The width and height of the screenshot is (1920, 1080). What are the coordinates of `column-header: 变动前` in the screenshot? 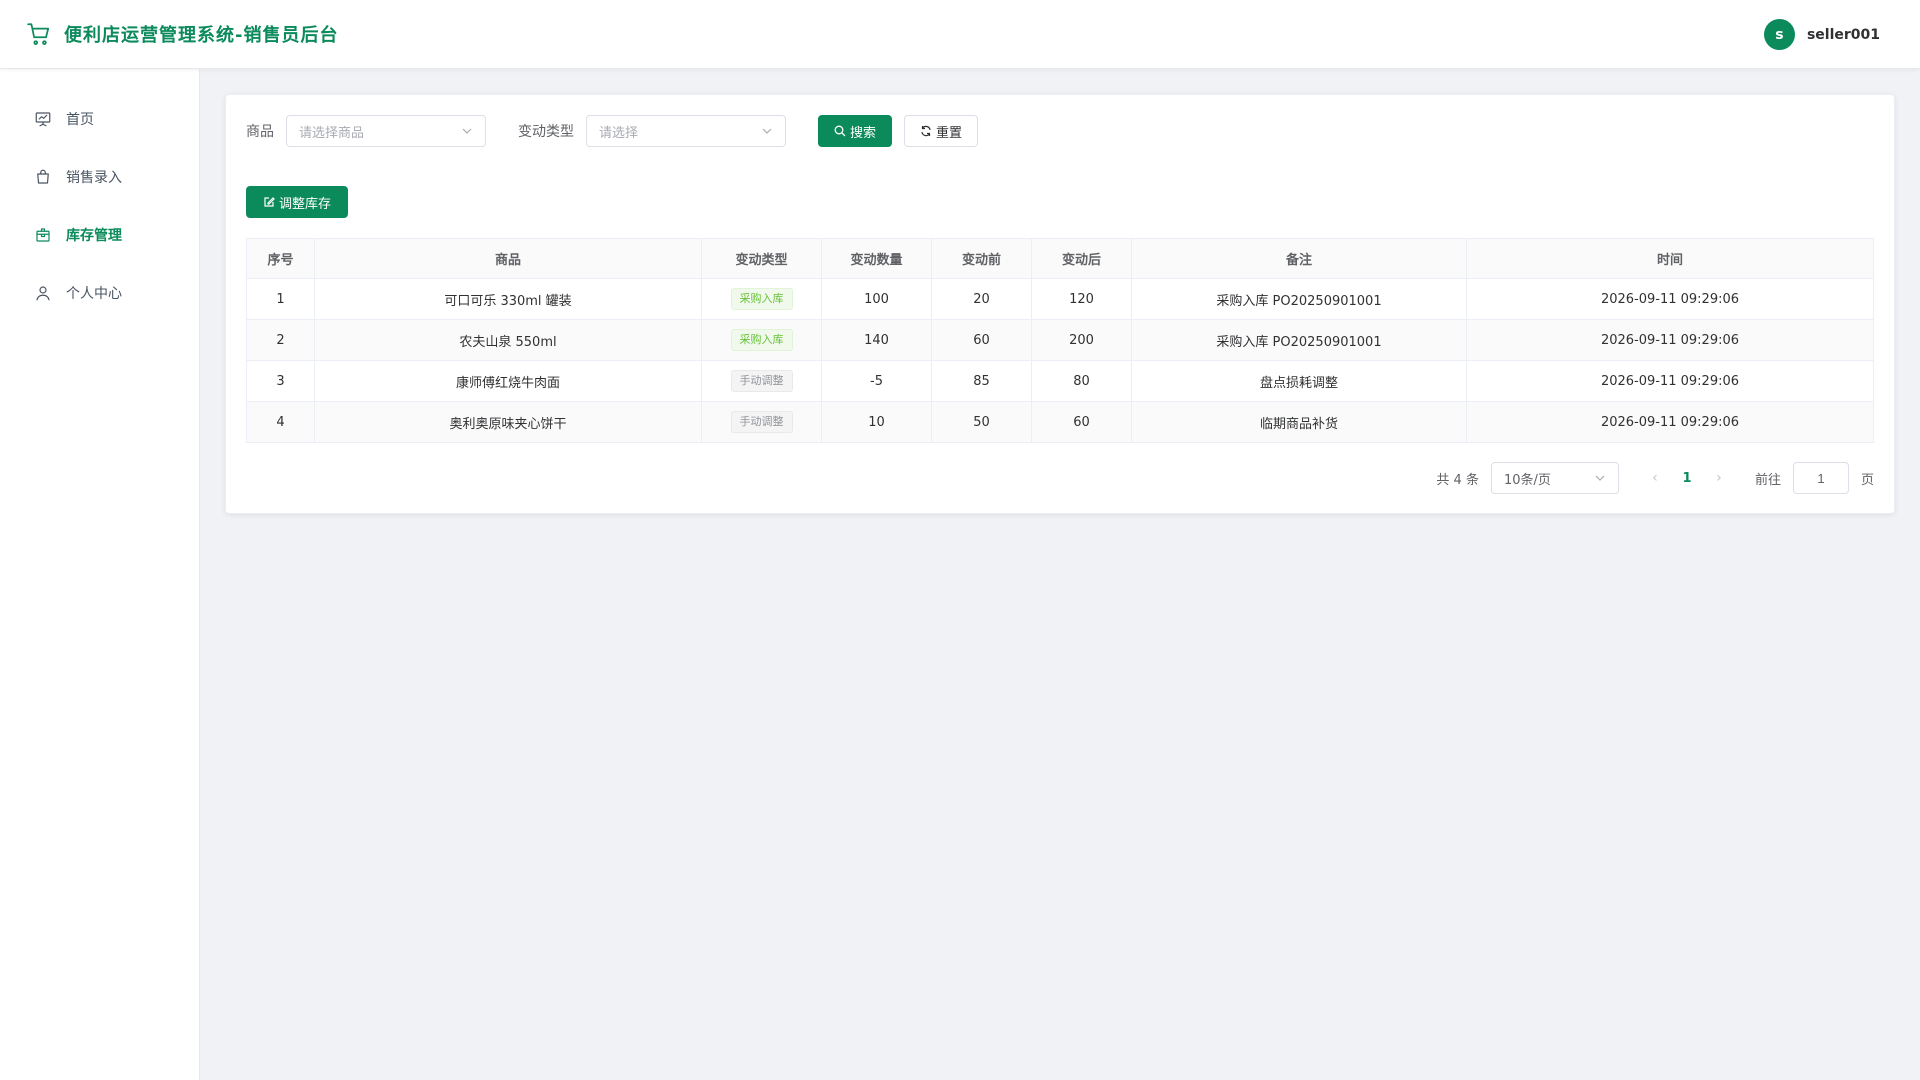 It's located at (981, 258).